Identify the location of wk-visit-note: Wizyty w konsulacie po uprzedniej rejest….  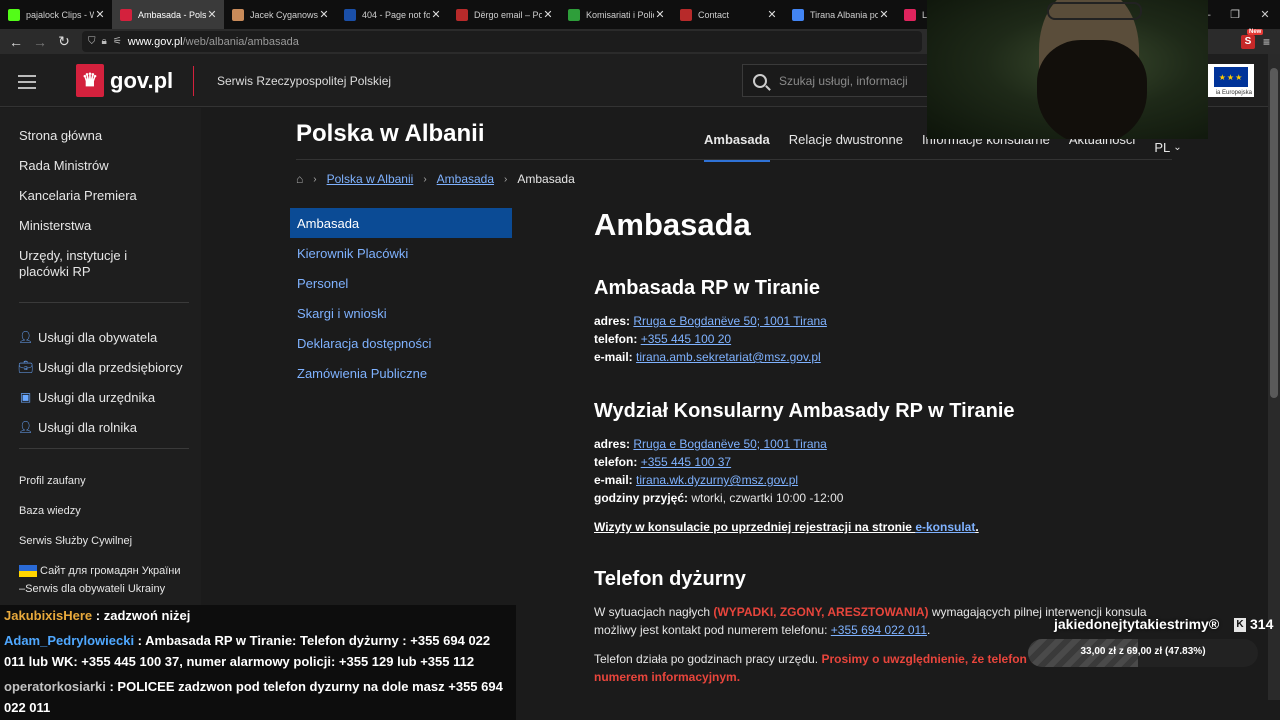
(786, 527).